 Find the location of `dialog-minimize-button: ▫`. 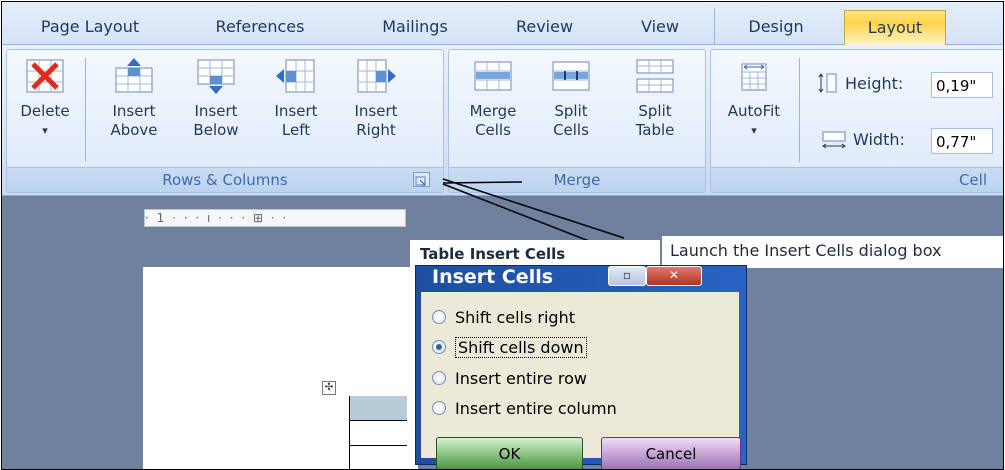

dialog-minimize-button: ▫ is located at coordinates (627, 276).